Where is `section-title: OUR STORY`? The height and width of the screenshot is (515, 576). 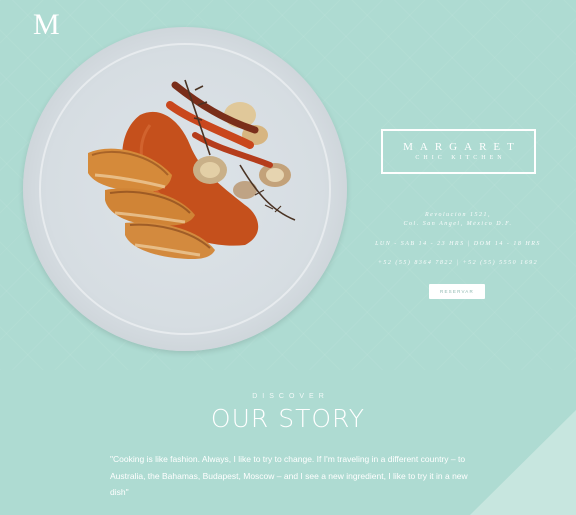
section-title: OUR STORY is located at coordinates (288, 418).